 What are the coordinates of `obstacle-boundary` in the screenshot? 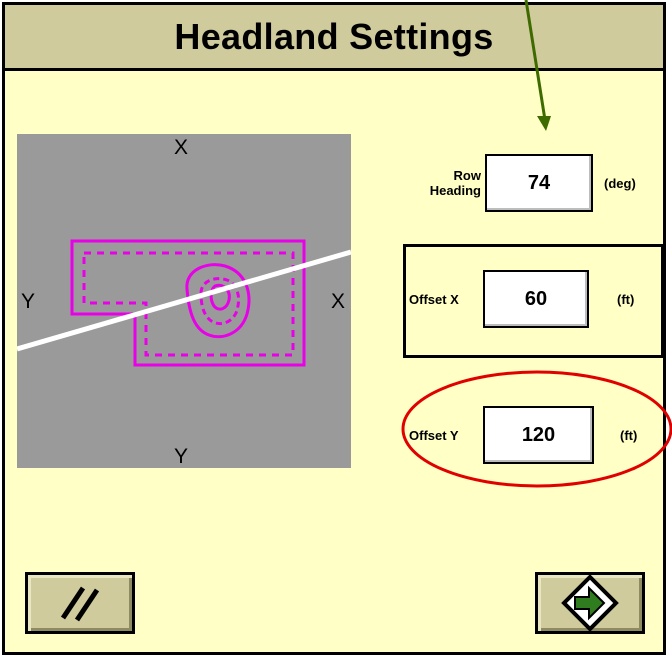 It's located at (218, 301).